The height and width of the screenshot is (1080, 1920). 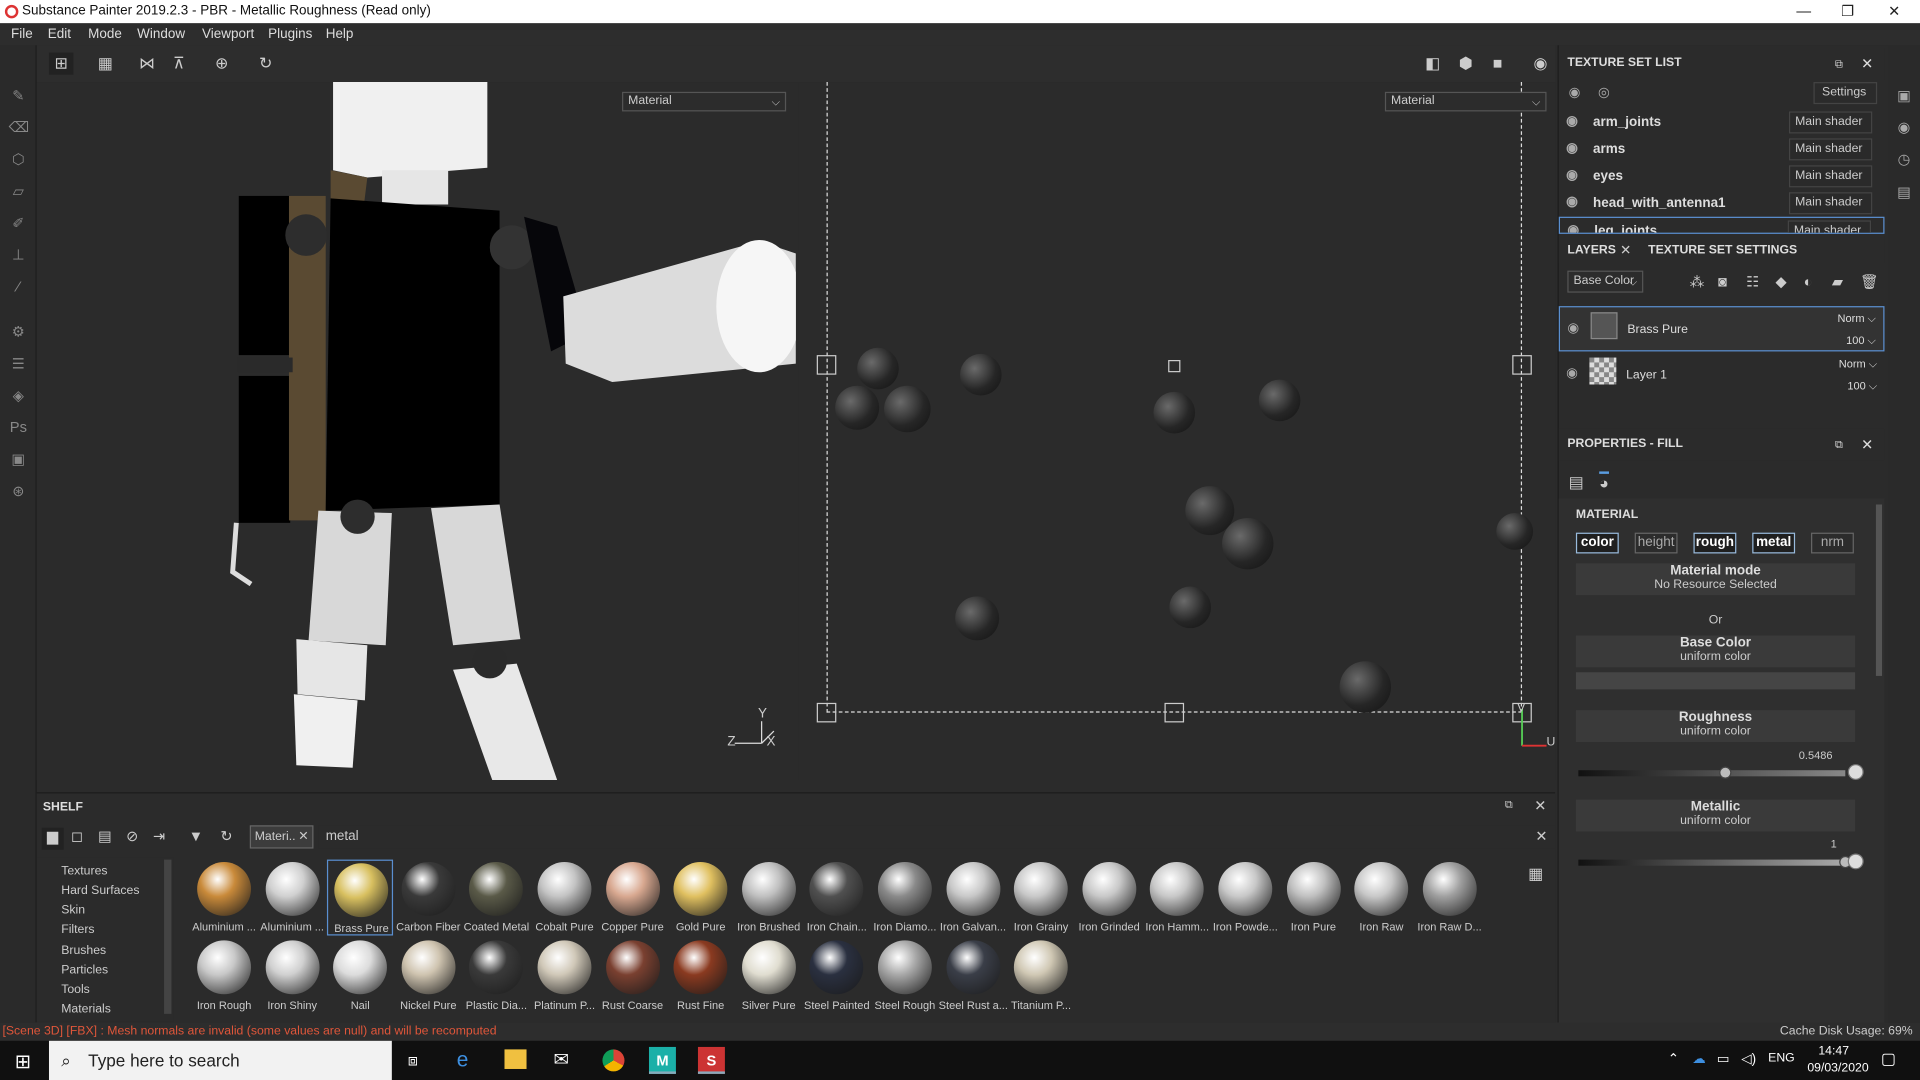 I want to click on shelf-list-icon: ▤, so click(x=105, y=836).